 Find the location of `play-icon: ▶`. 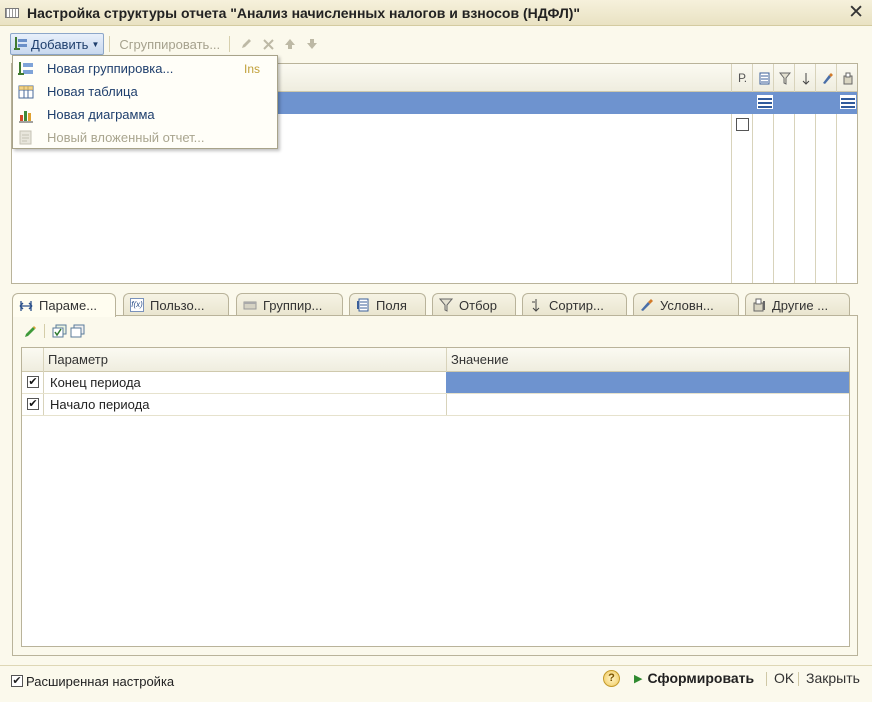

play-icon: ▶ is located at coordinates (638, 678).